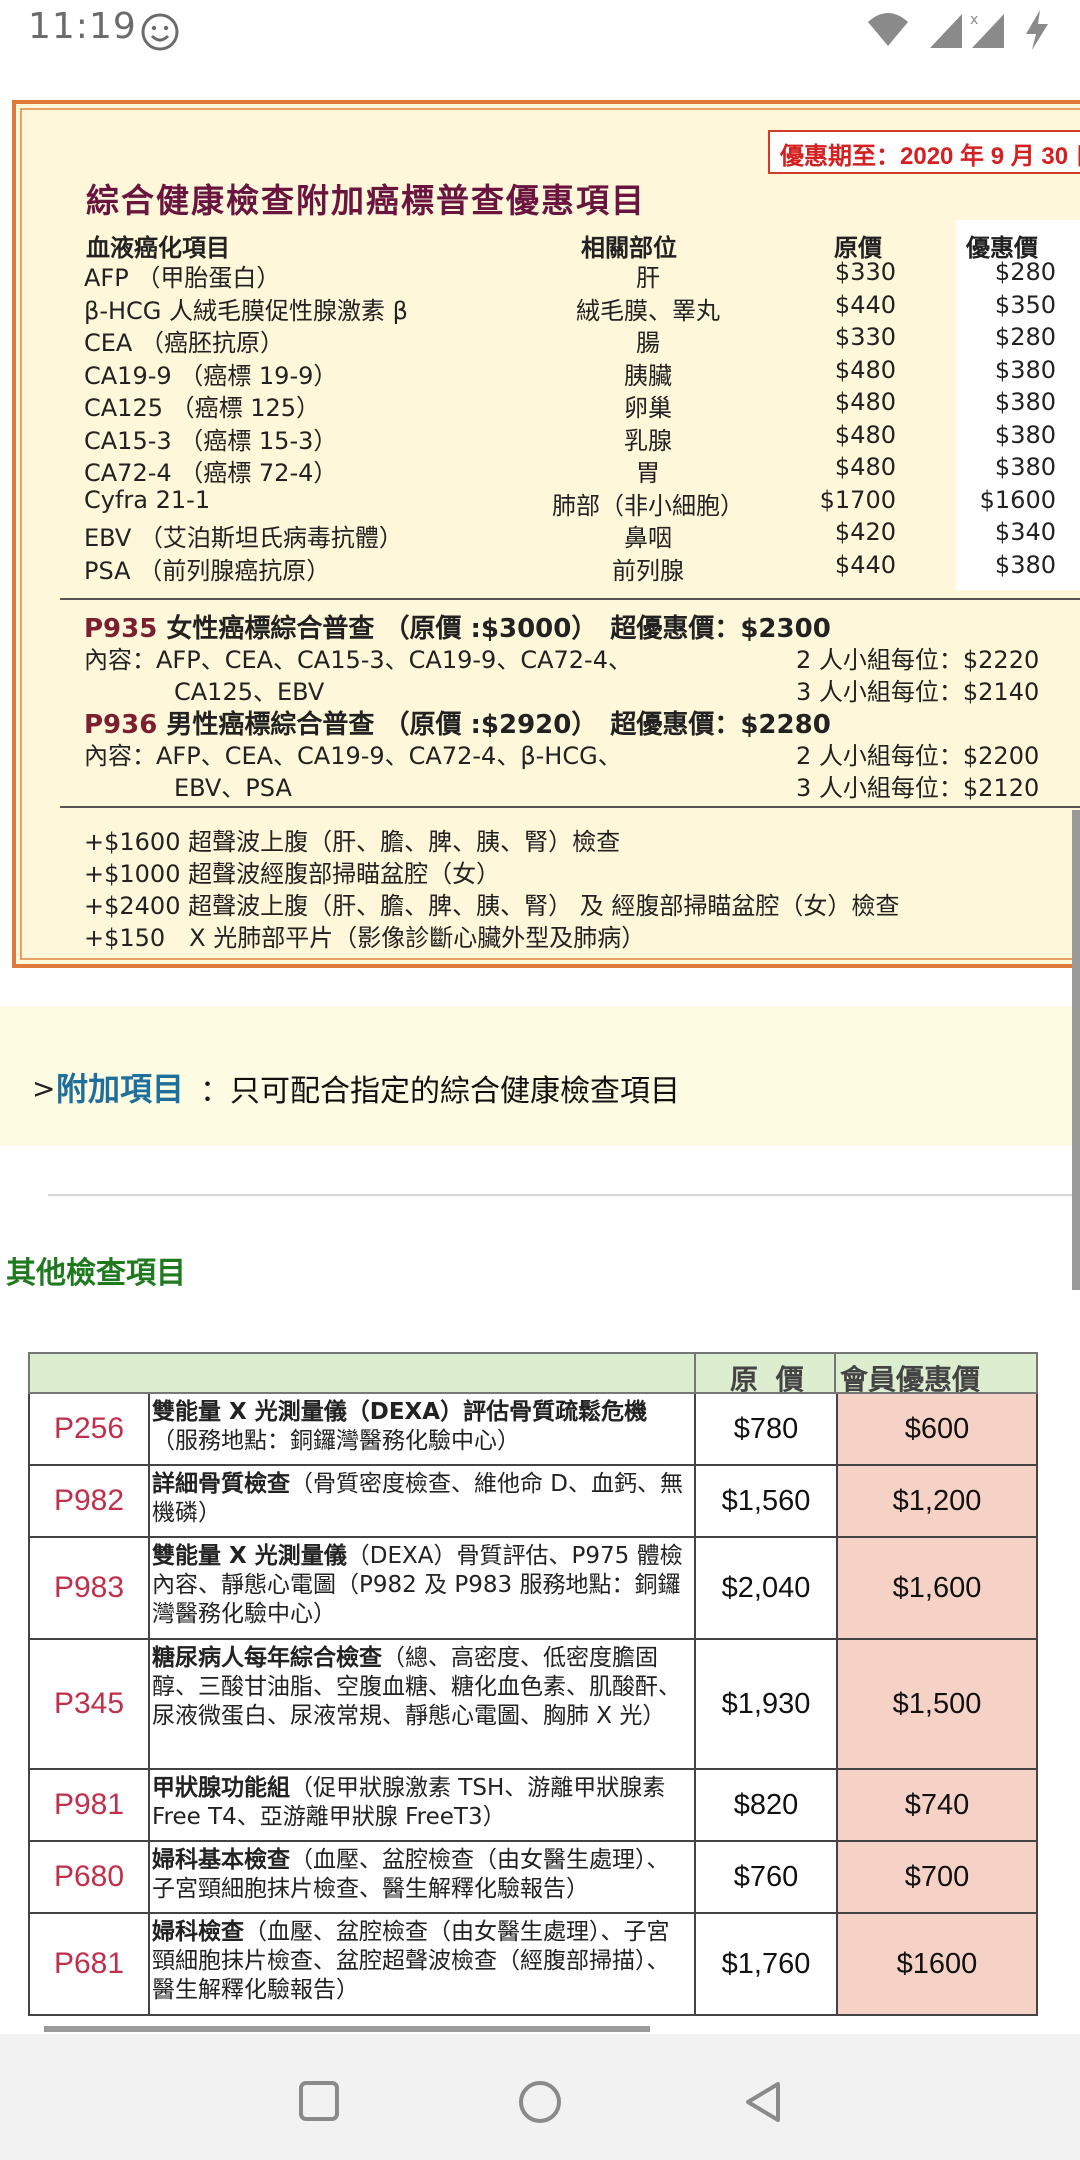 This screenshot has width=1080, height=2160. I want to click on test-code: P982, so click(90, 1501).